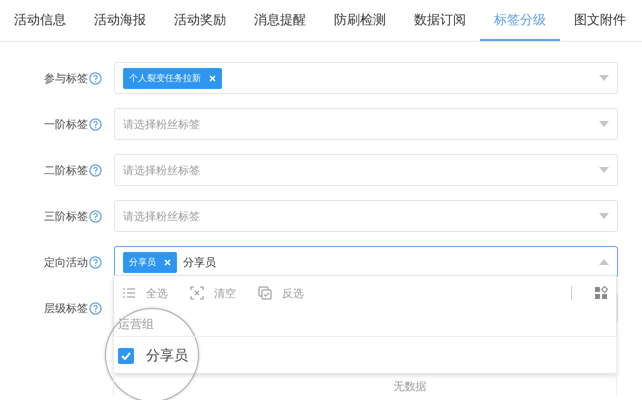 The image size is (642, 400). Describe the element at coordinates (410, 386) in the screenshot. I see `empty-text: 无数据` at that location.